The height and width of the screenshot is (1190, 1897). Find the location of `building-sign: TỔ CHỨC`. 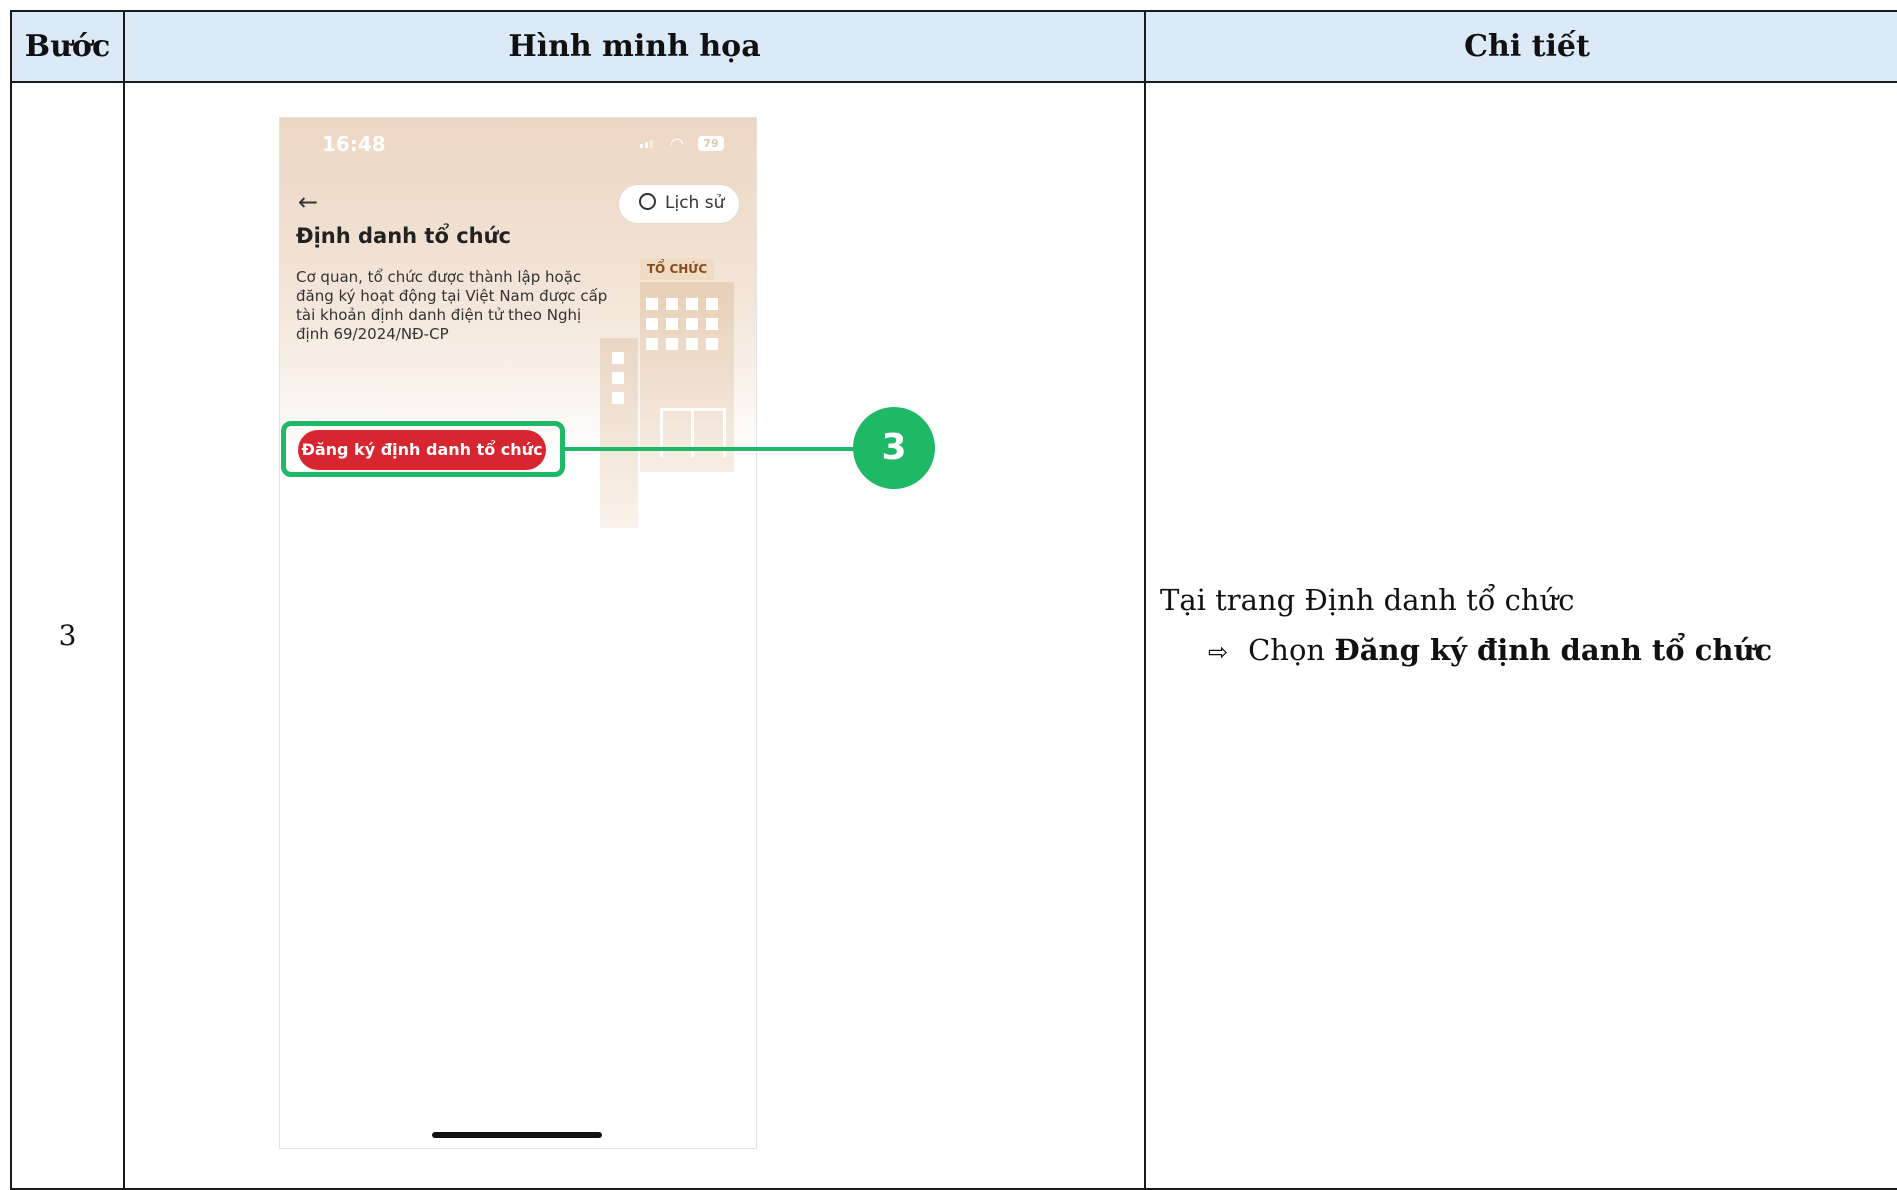

building-sign: TỔ CHỨC is located at coordinates (677, 269).